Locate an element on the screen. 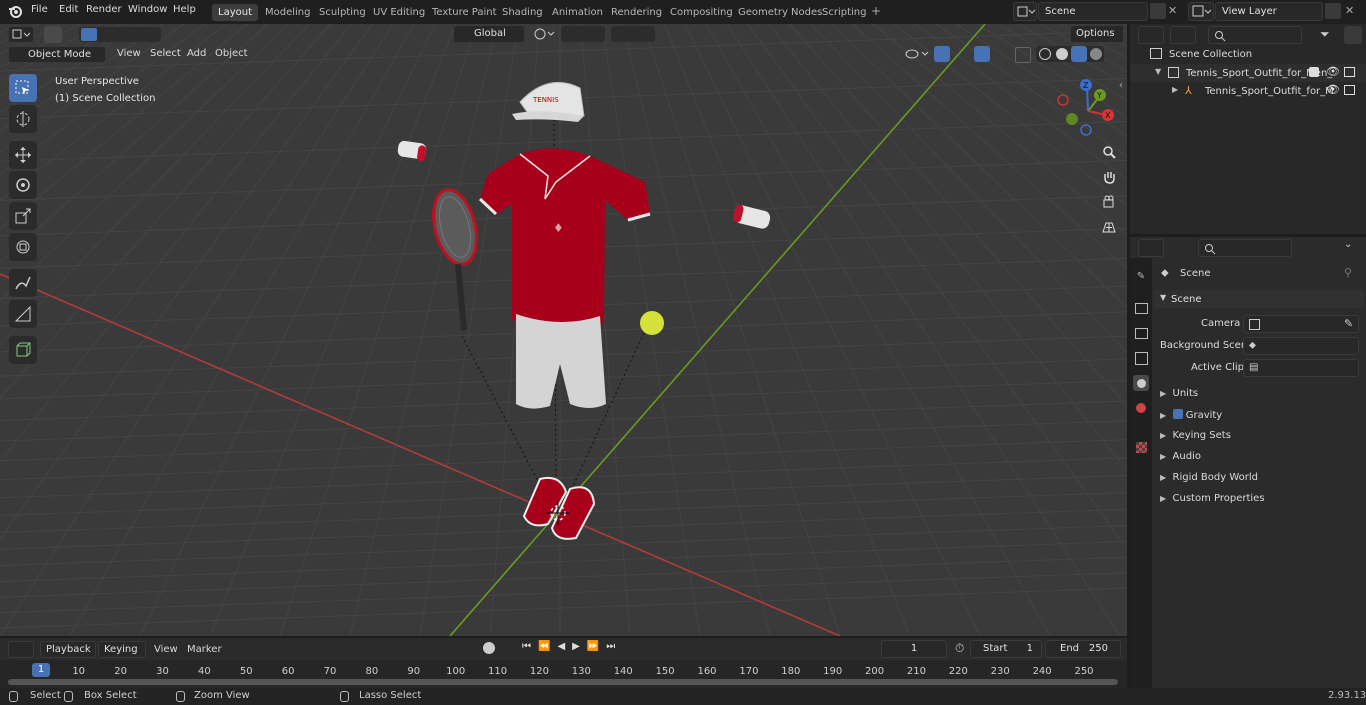 The image size is (1366, 705). rigid-body-world-section: ▶ Rigid Body World is located at coordinates (1209, 477).